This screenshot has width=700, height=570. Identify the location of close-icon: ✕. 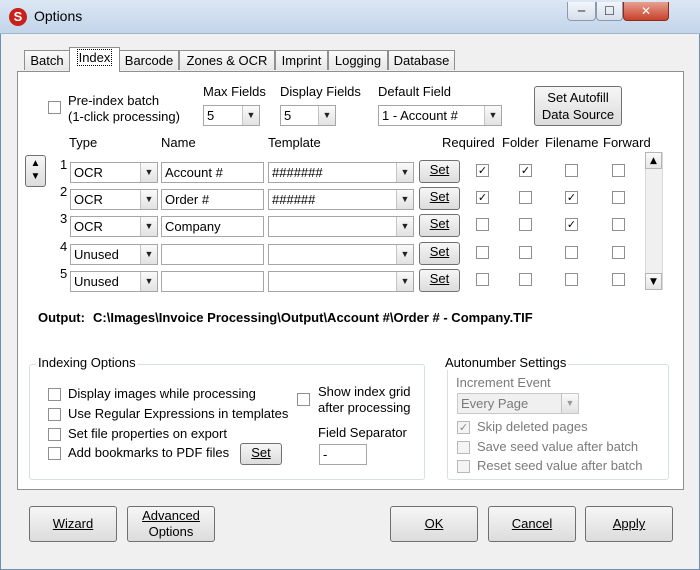
(646, 11).